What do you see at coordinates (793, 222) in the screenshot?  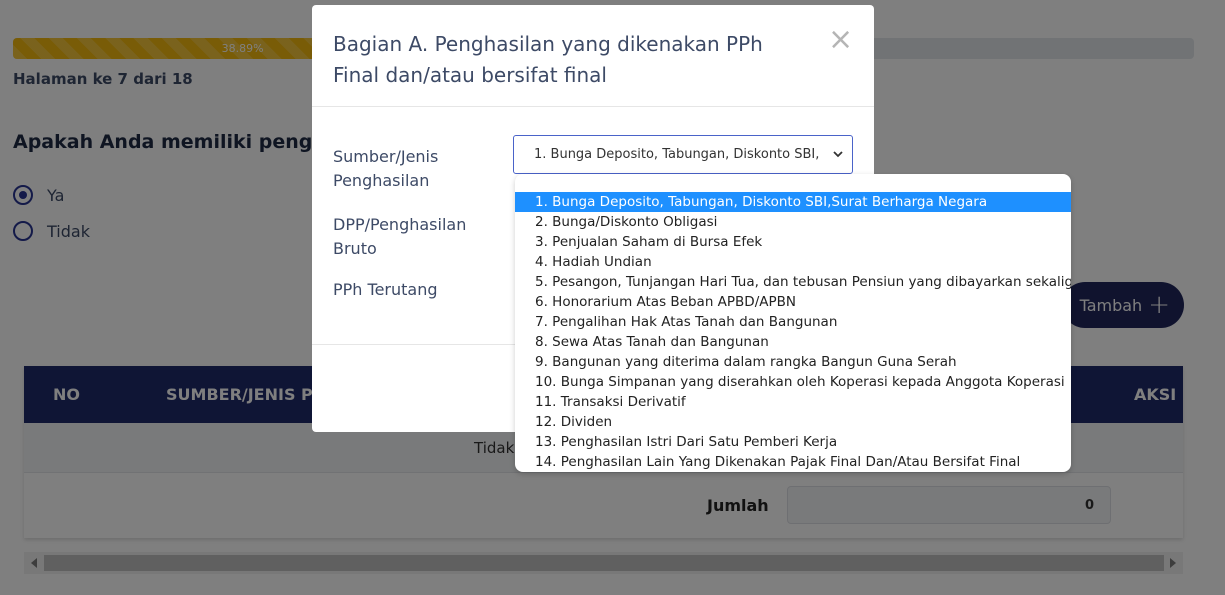 I see `option-item: 2. Bunga/Diskonto Obligasi` at bounding box center [793, 222].